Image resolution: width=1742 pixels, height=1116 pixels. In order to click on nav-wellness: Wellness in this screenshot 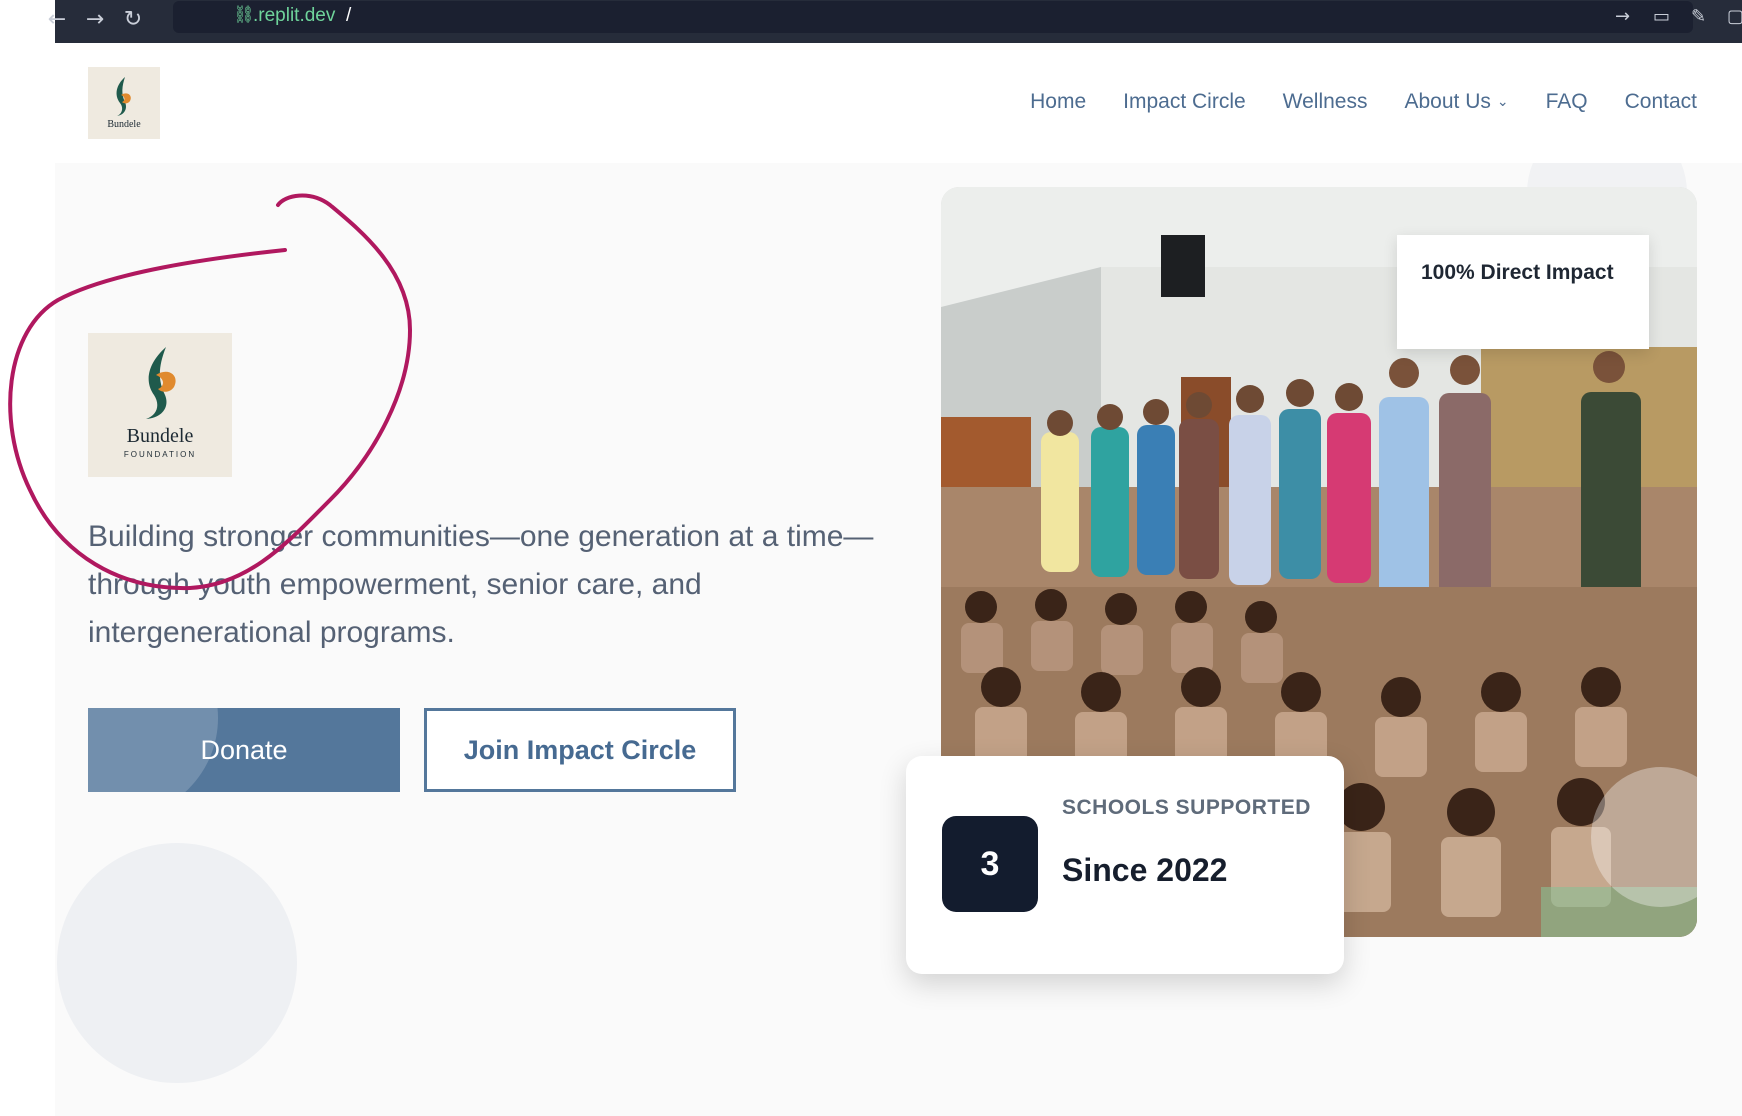, I will do `click(1325, 102)`.